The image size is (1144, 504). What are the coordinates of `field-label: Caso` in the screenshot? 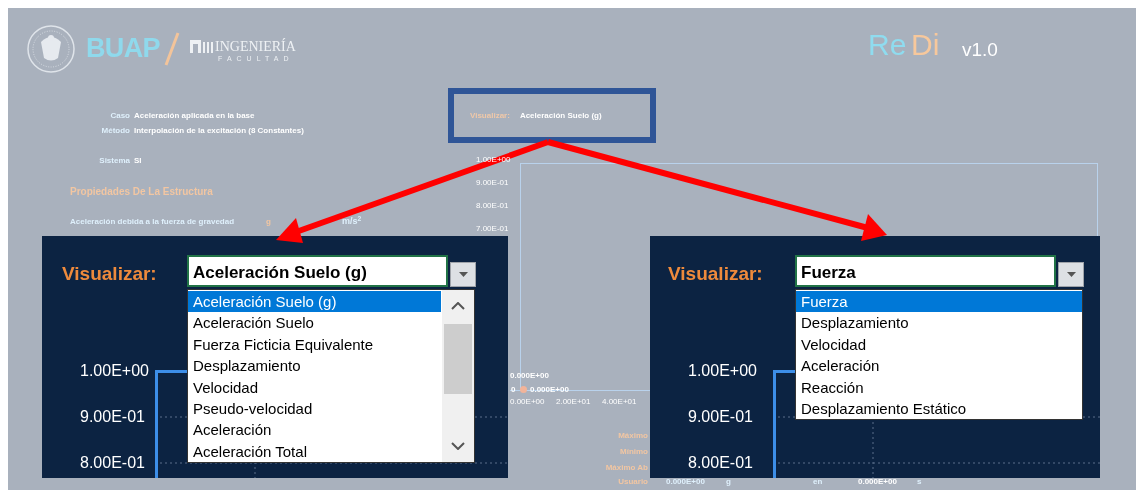 It's located at (119, 116).